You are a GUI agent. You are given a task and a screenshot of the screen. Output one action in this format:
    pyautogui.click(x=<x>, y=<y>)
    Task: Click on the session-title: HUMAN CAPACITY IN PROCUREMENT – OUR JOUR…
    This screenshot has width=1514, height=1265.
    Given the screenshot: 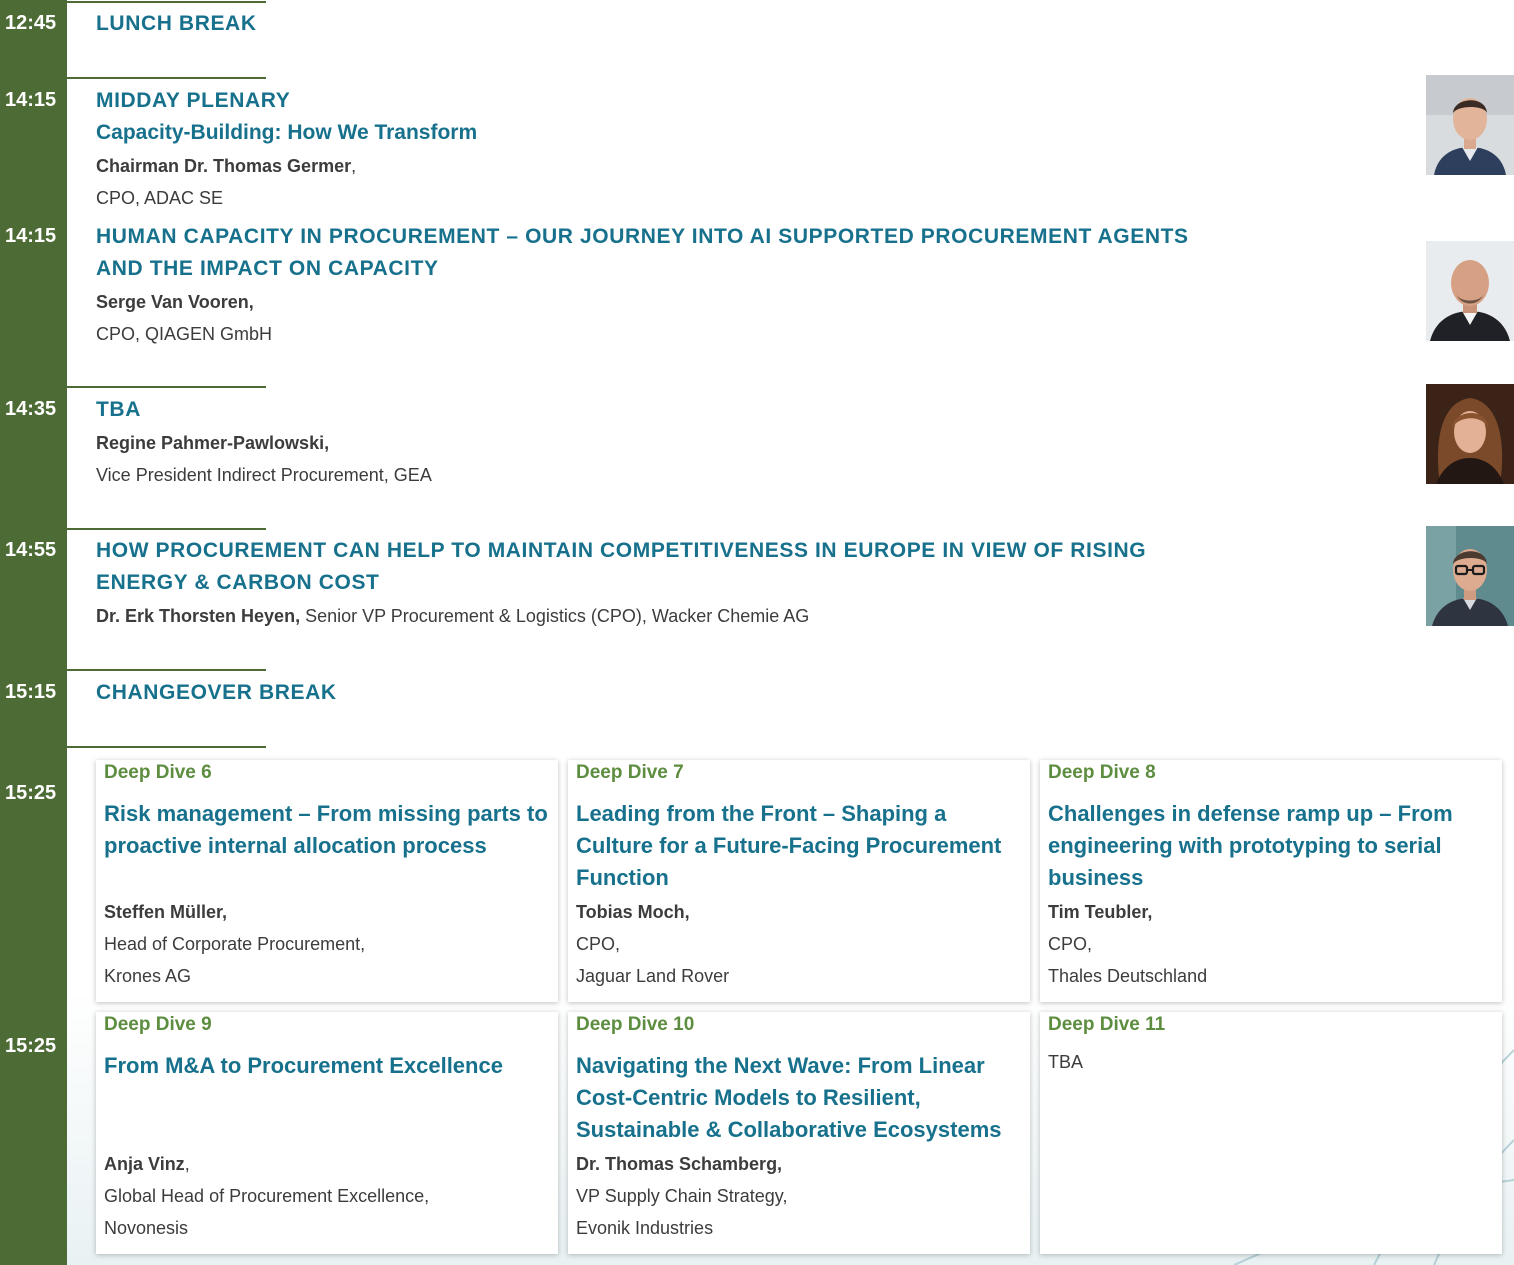 What is the action you would take?
    pyautogui.click(x=642, y=252)
    